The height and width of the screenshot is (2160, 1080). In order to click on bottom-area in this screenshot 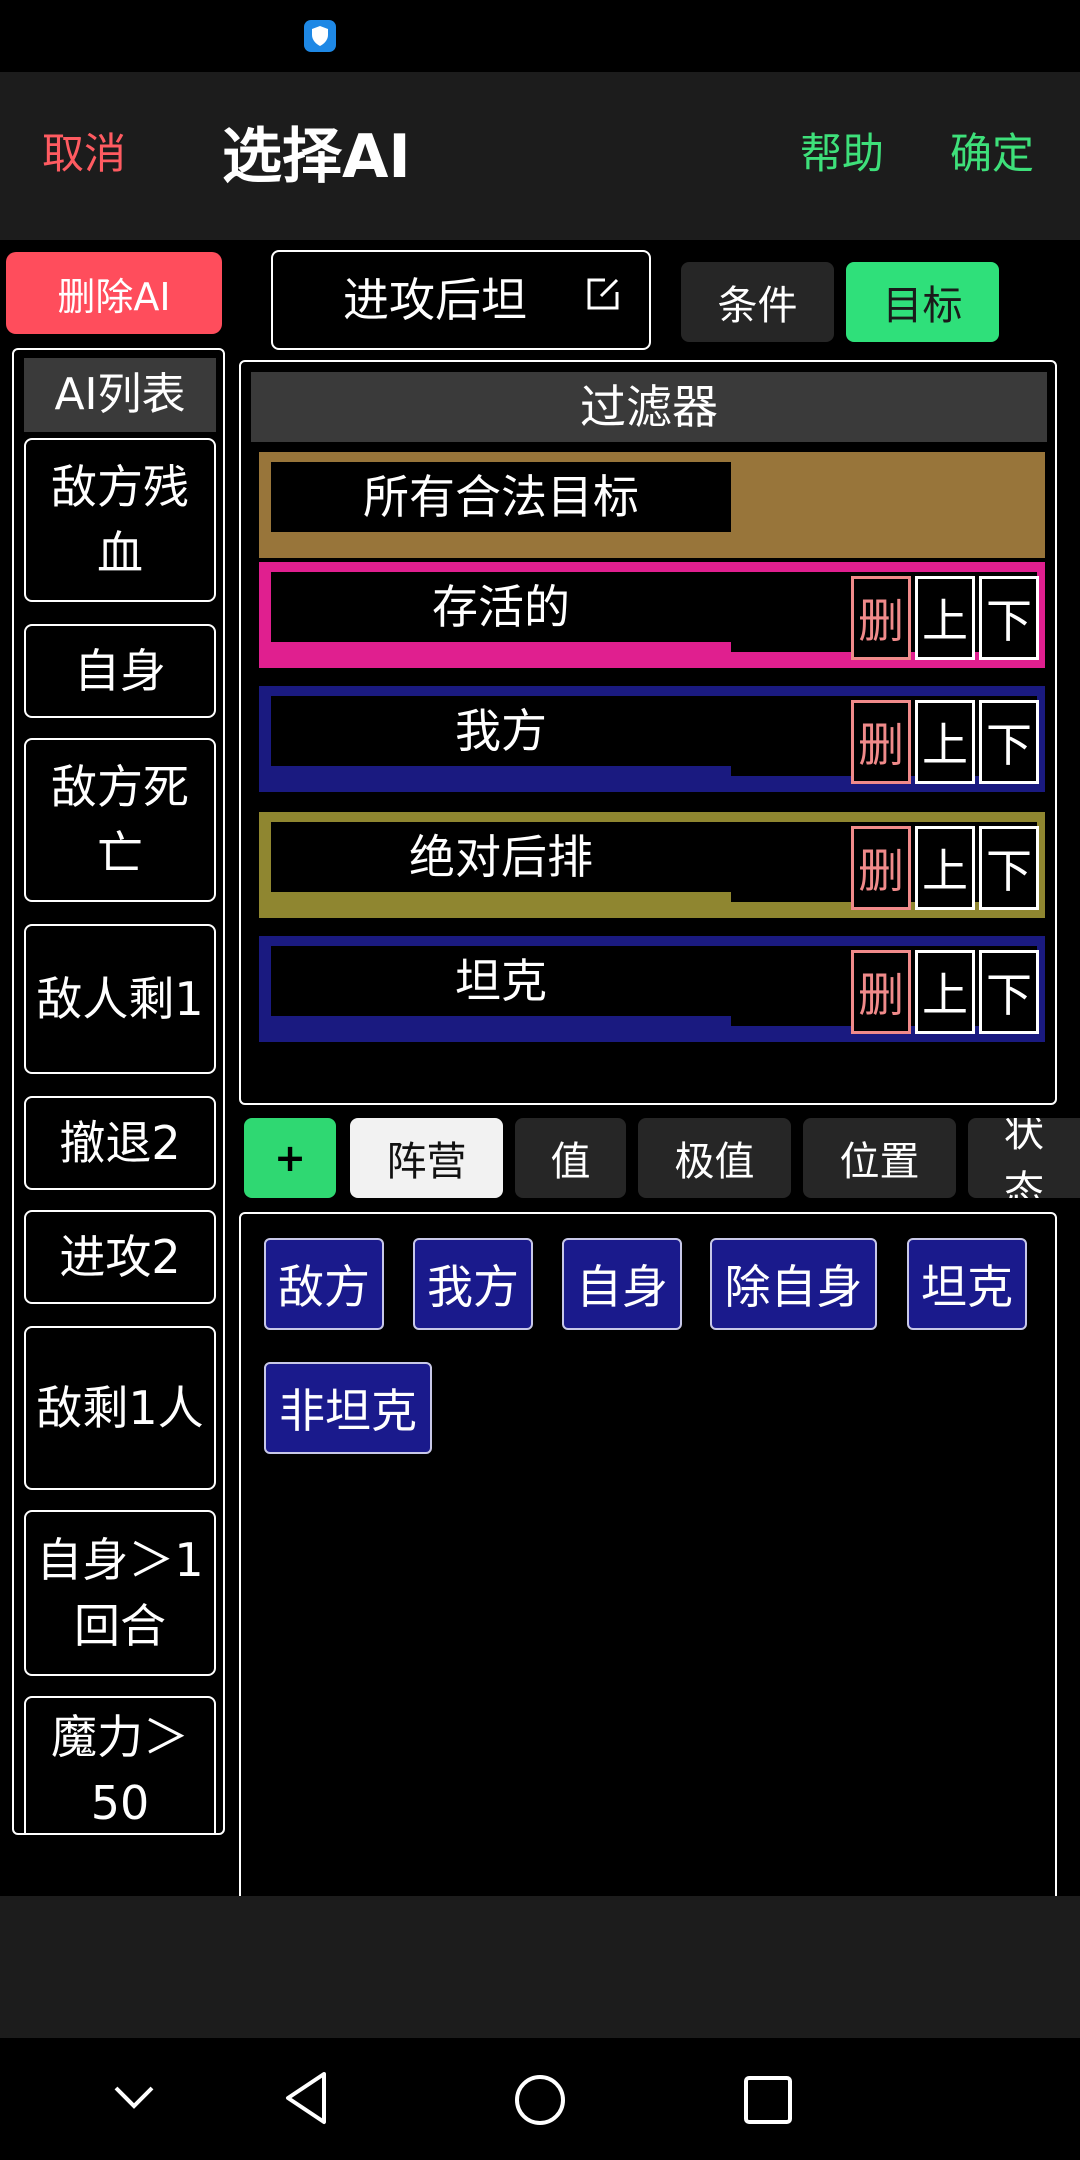, I will do `click(540, 1967)`.